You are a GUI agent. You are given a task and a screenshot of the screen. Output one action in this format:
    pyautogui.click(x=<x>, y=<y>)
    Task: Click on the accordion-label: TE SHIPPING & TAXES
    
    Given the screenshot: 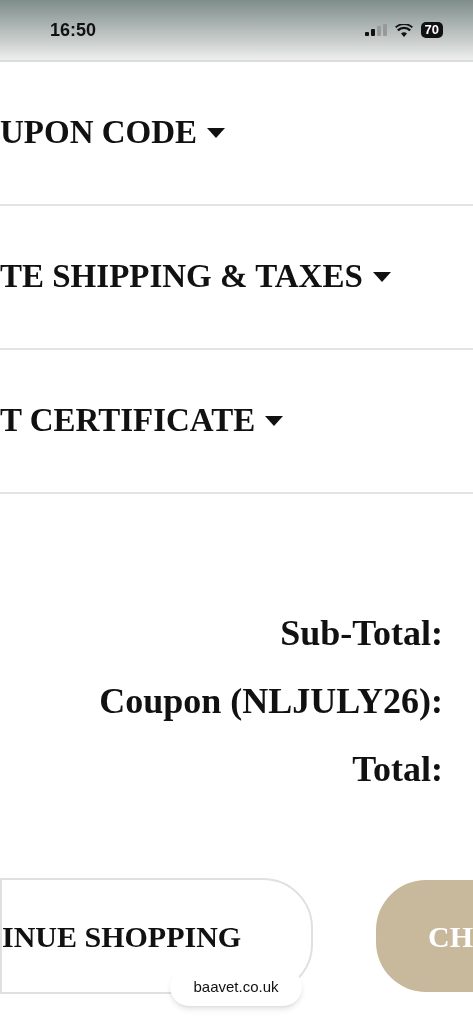 What is the action you would take?
    pyautogui.click(x=181, y=277)
    